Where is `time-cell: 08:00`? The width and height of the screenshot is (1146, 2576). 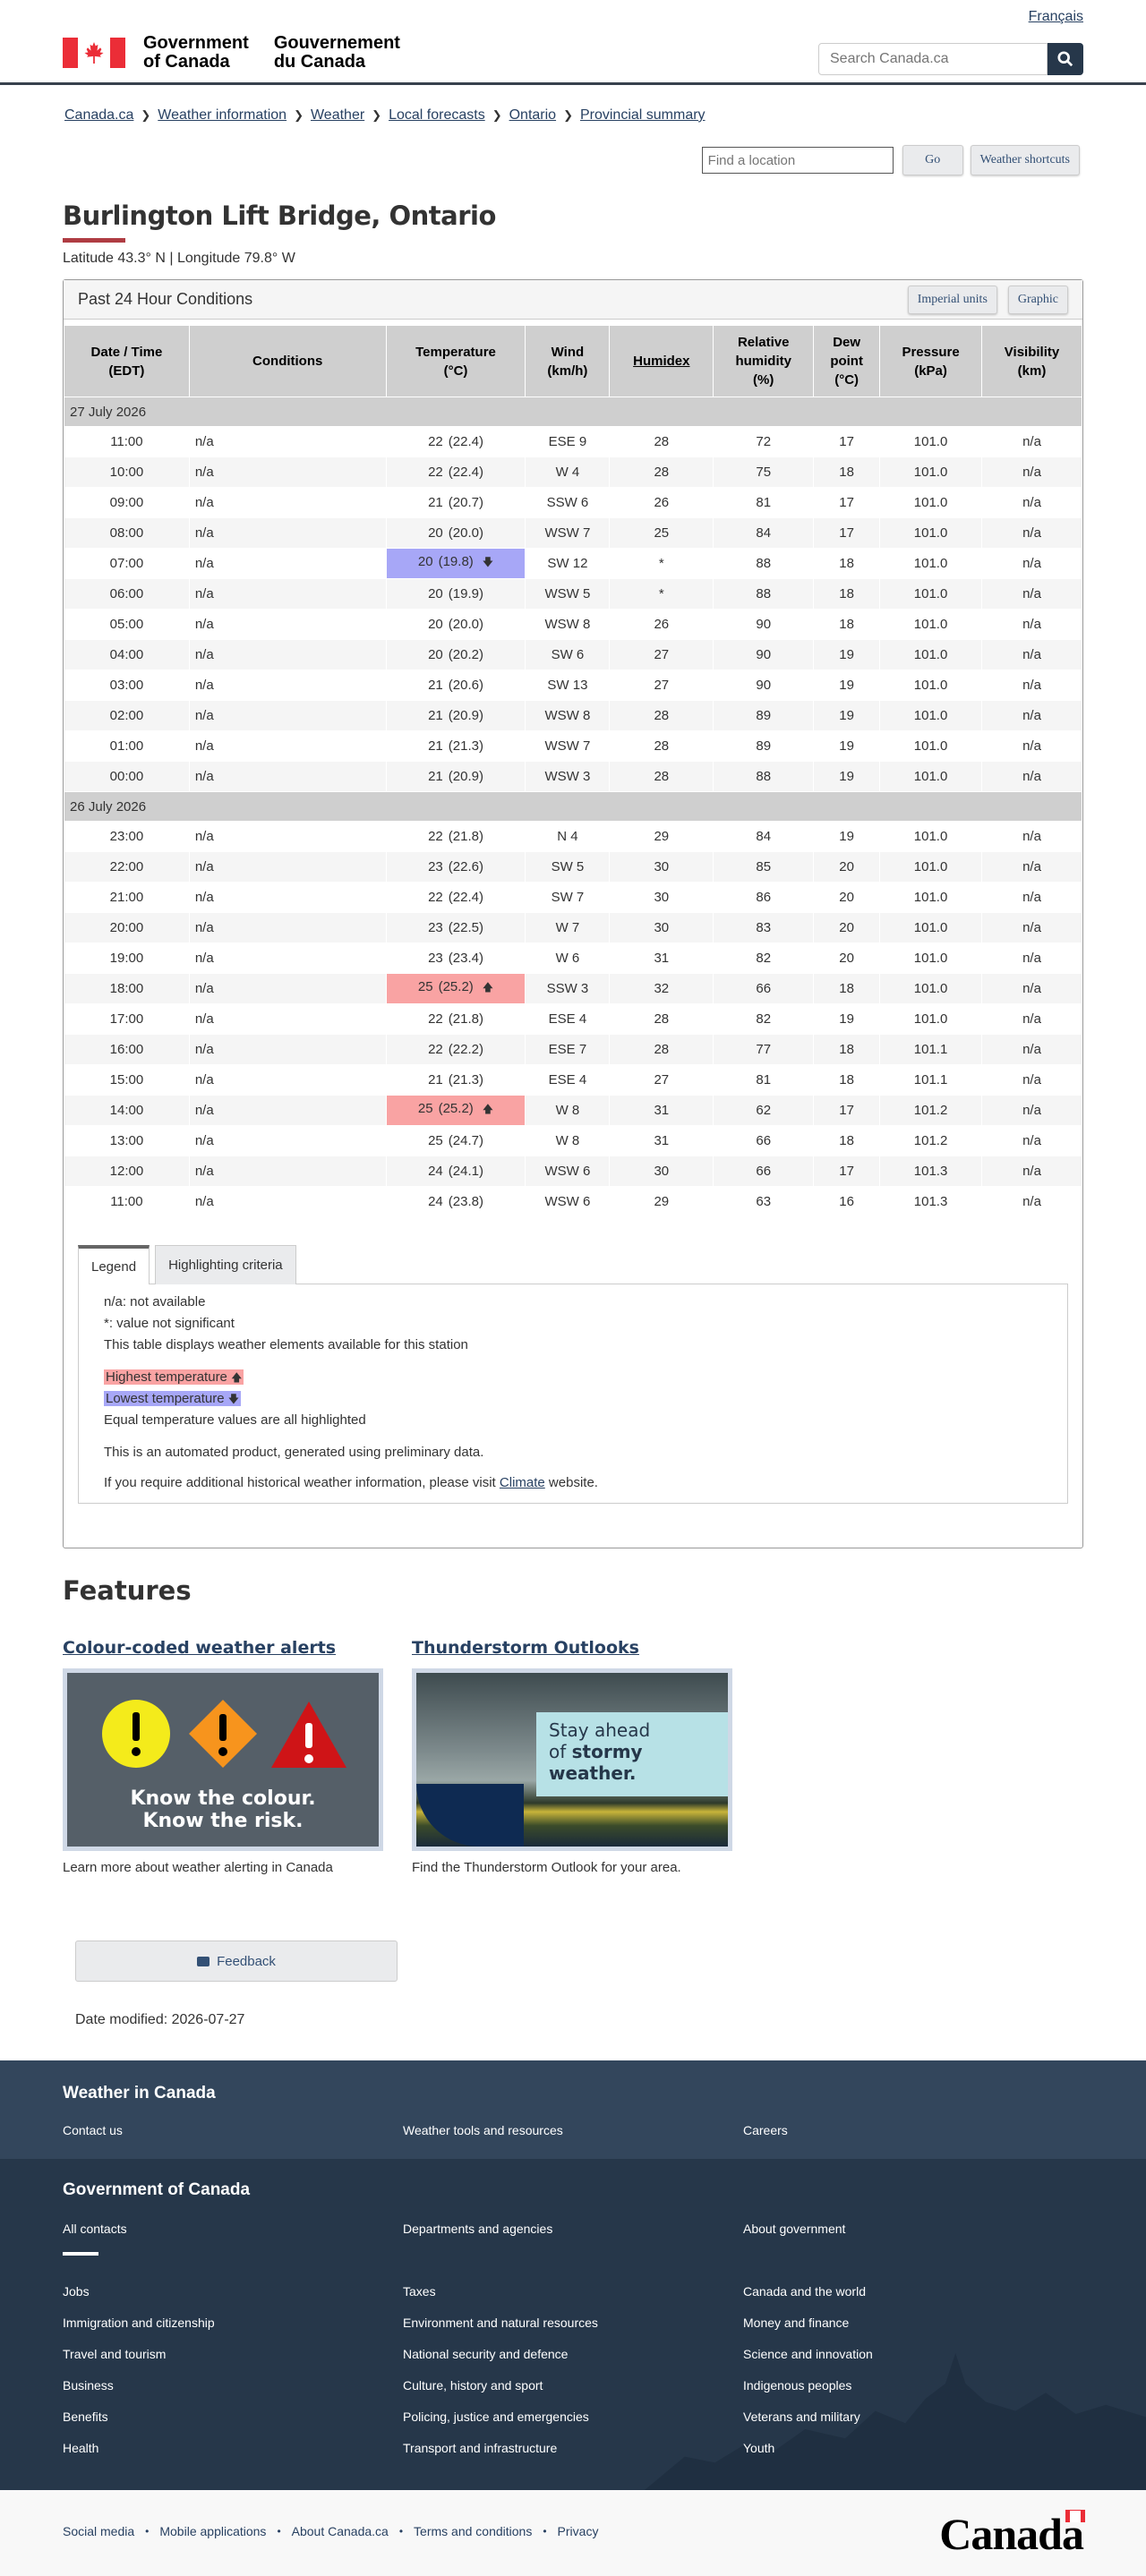 time-cell: 08:00 is located at coordinates (127, 533).